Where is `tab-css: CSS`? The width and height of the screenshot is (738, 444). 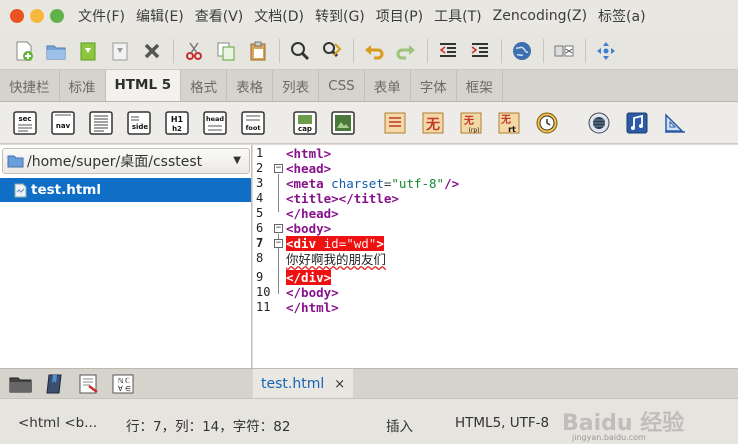
tab-css: CSS is located at coordinates (342, 85).